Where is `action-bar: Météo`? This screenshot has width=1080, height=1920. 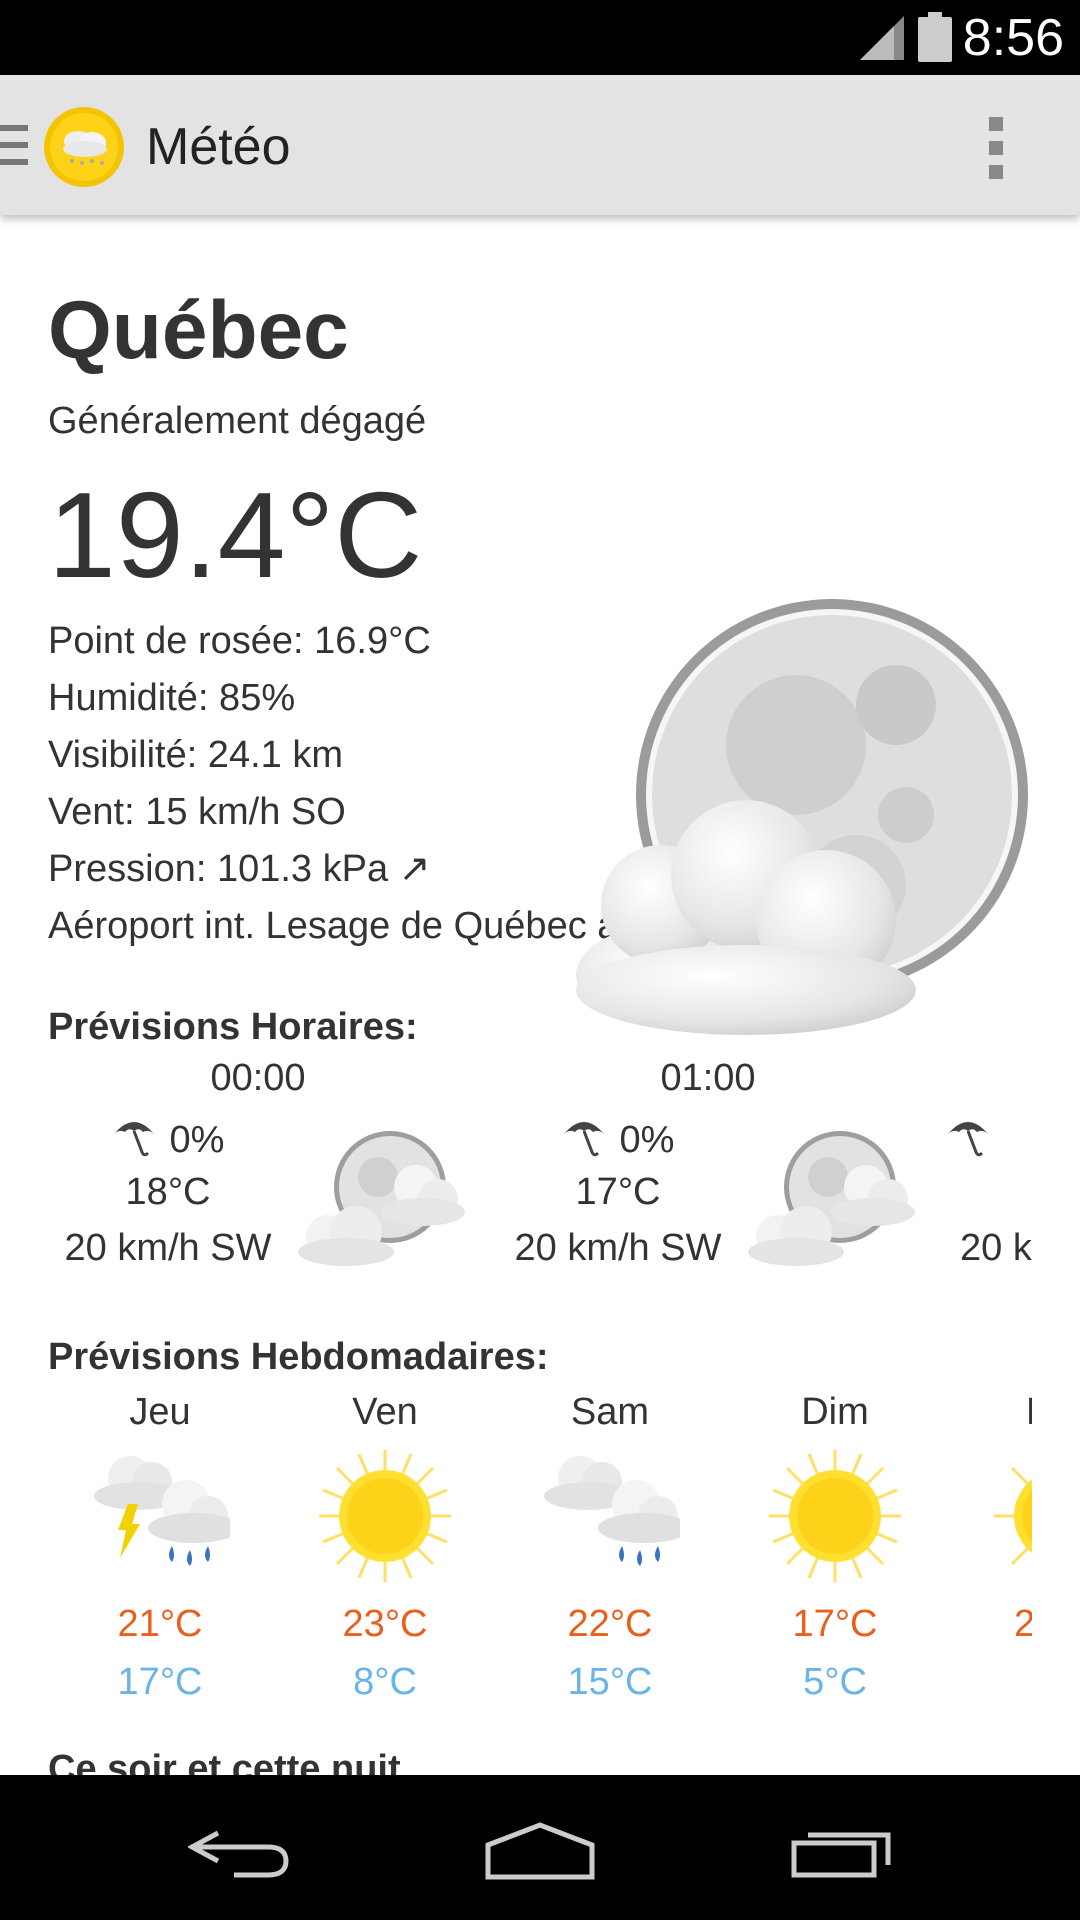 action-bar: Météo is located at coordinates (540, 145).